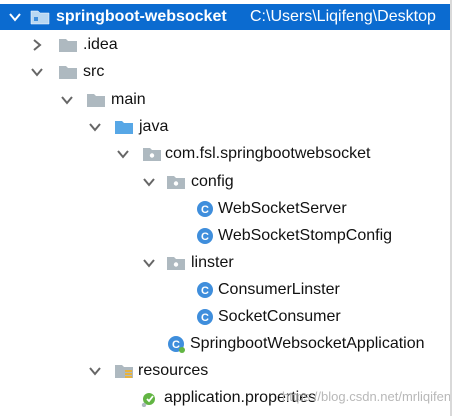  I want to click on tree-row-resources: resources, so click(226, 371).